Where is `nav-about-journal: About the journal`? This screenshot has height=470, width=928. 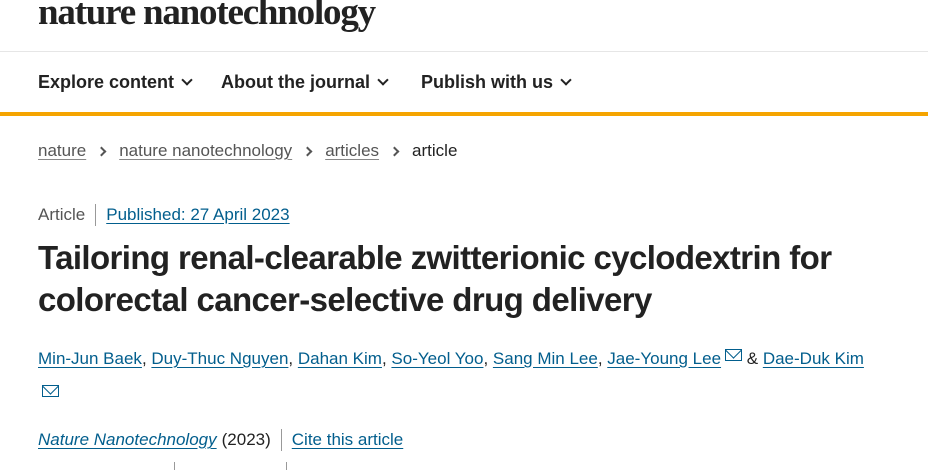
nav-about-journal: About the journal is located at coordinates (305, 82).